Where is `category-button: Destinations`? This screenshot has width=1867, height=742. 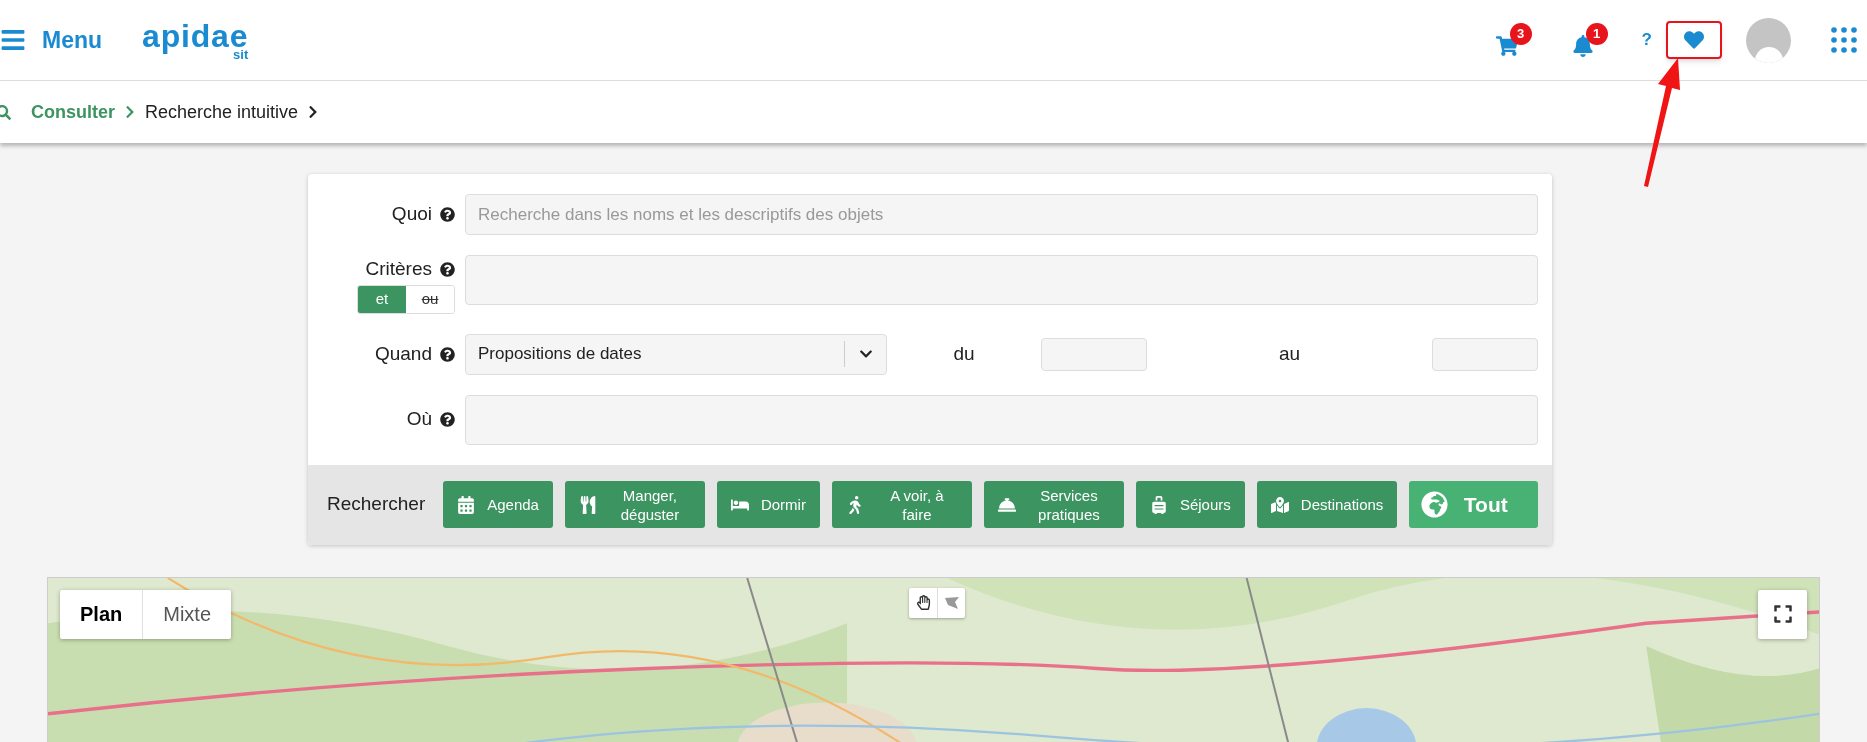
category-button: Destinations is located at coordinates (1326, 504).